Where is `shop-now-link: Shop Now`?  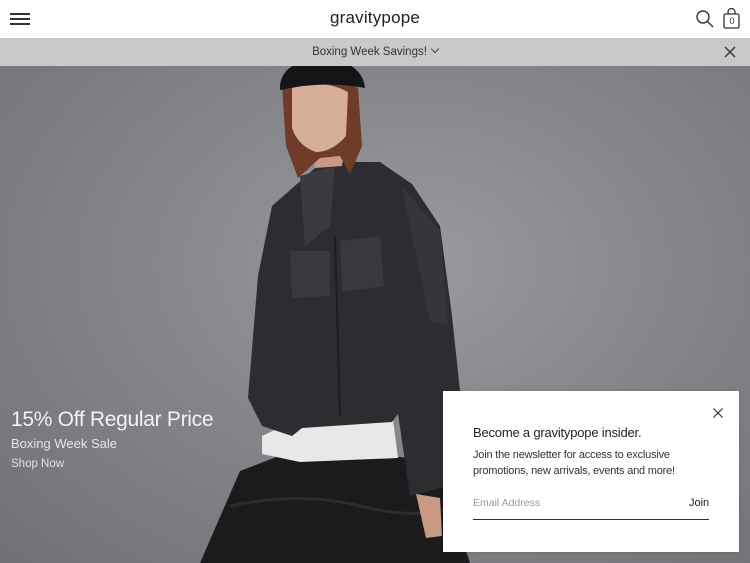
shop-now-link: Shop Now is located at coordinates (37, 464).